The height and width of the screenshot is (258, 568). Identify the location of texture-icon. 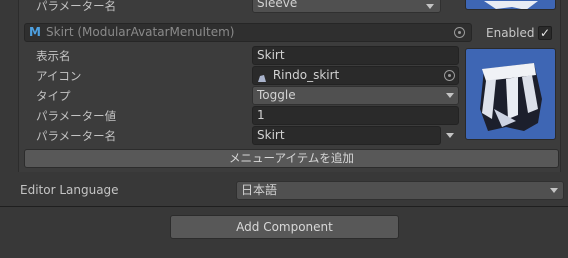
(262, 76).